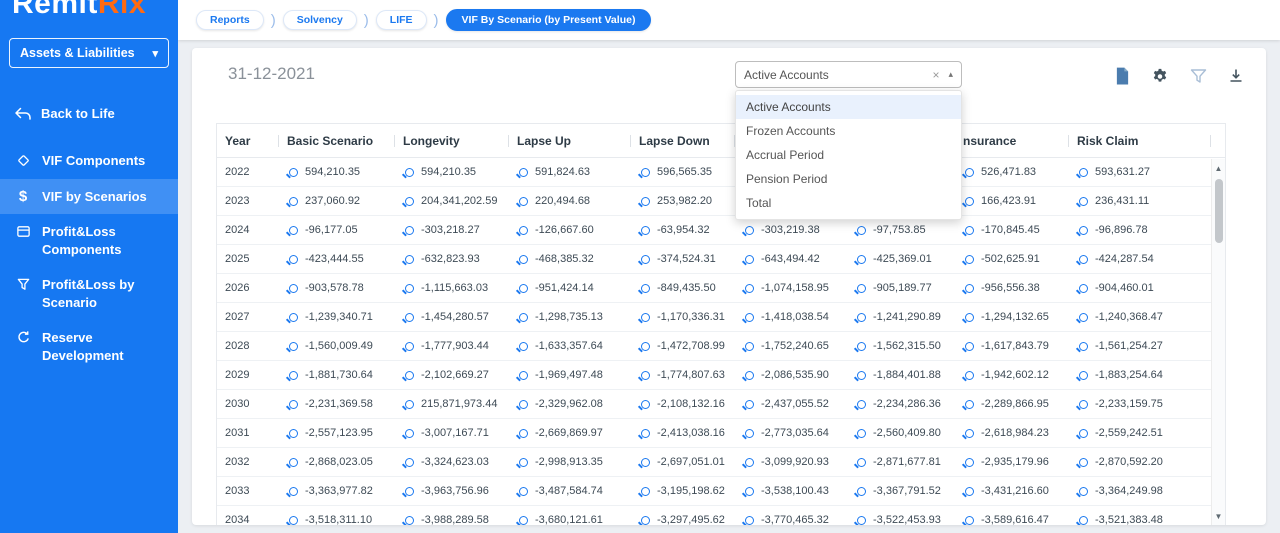  Describe the element at coordinates (791, 433) in the screenshot. I see `value-cell: -2,773,035.64` at that location.